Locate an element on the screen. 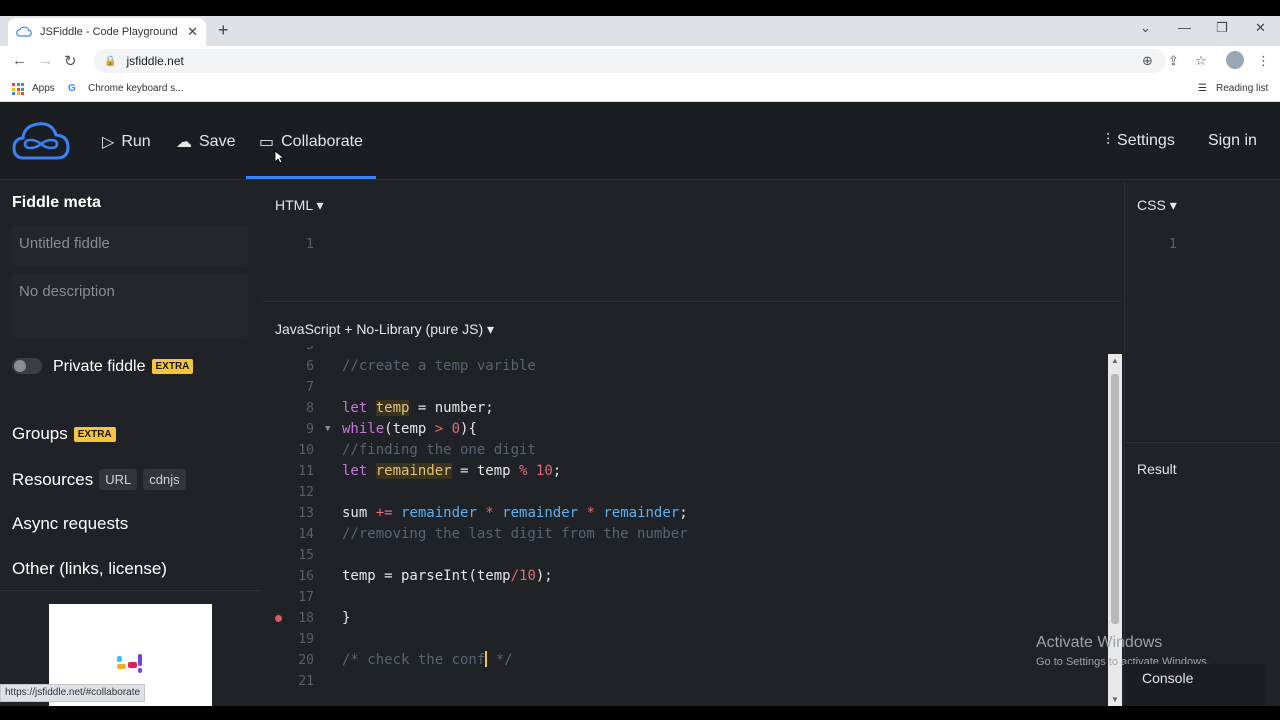 The width and height of the screenshot is (1280, 720). code-line: 20 /* check the conf */ is located at coordinates (687, 660).